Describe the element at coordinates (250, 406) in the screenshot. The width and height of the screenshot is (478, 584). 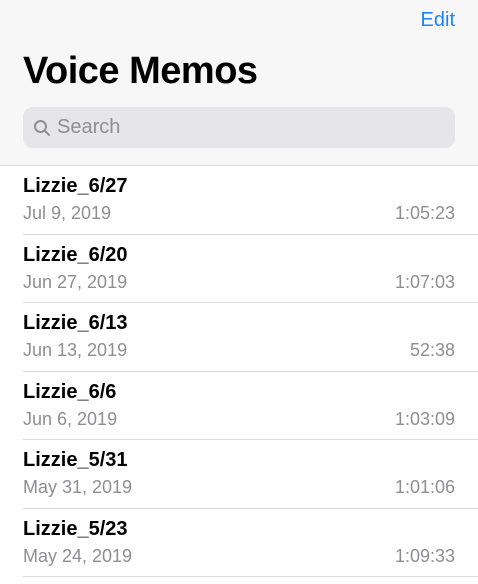
I see `memo-row: Lizzie_6/6 Jun 6, 2019 1:03:09` at that location.